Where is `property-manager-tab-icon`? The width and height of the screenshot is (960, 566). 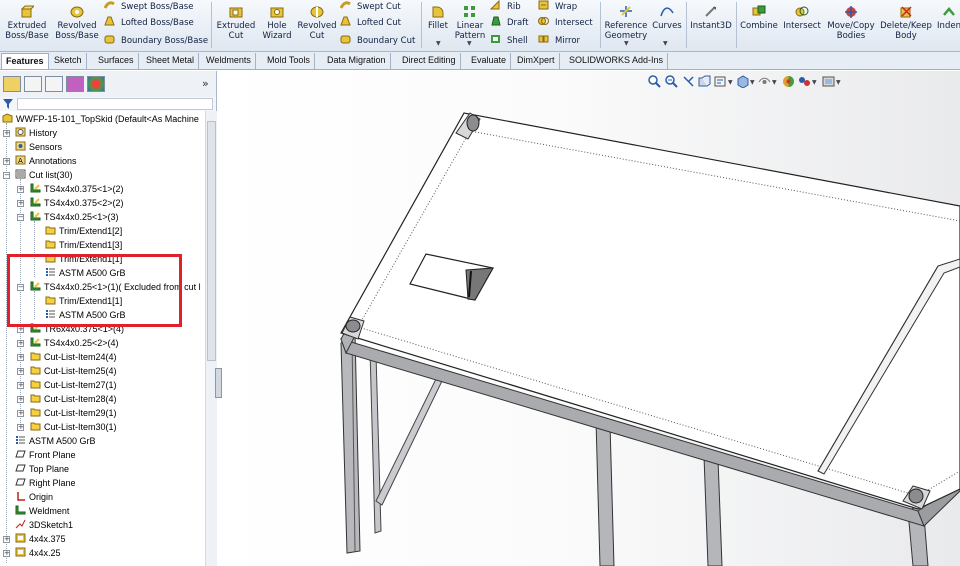 property-manager-tab-icon is located at coordinates (33, 84).